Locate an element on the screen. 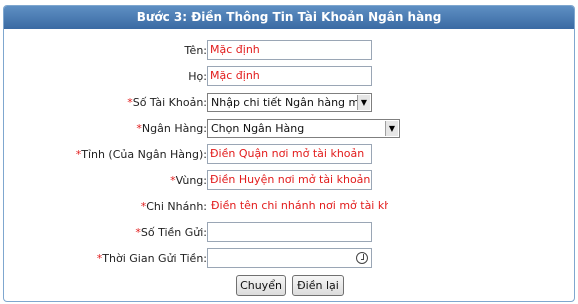 Image resolution: width=578 pixels, height=304 pixels. bank-label: *Ngân Hàng: is located at coordinates (171, 128).